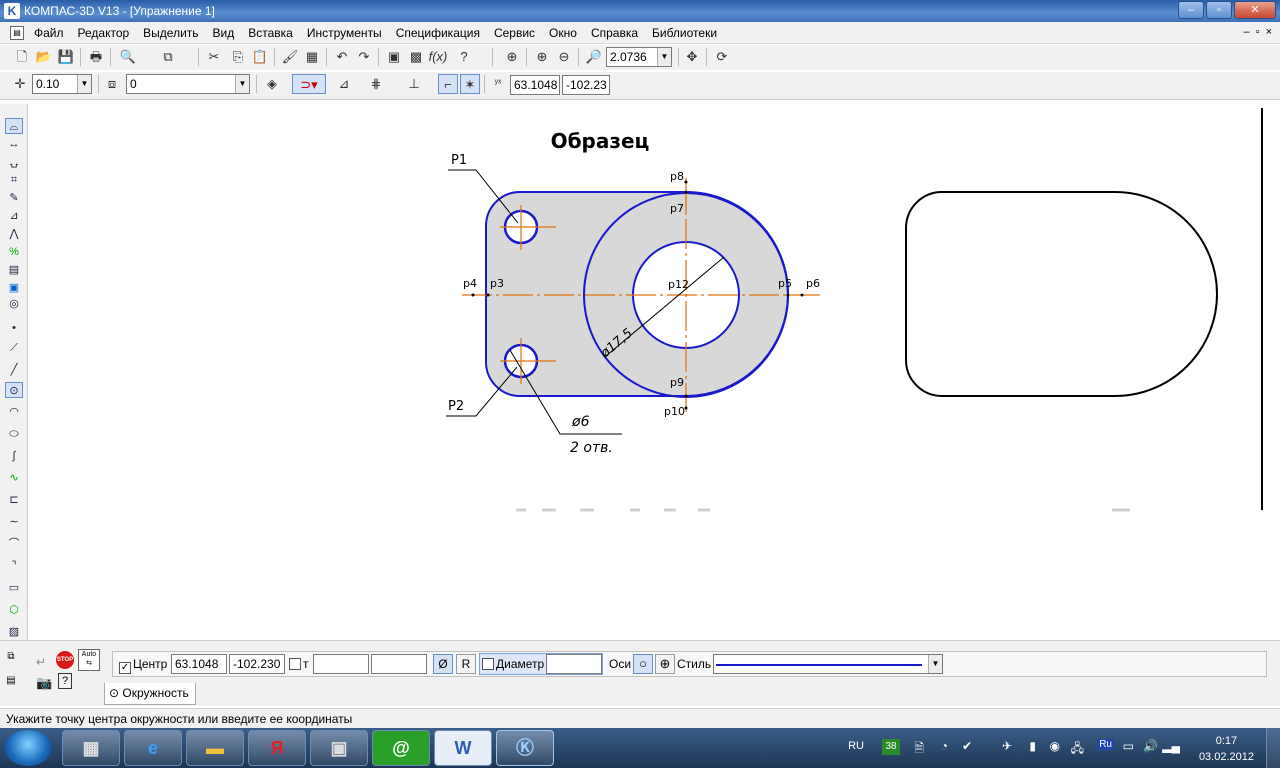  What do you see at coordinates (1171, 746) in the screenshot?
I see `signal-icon: ▂▄` at bounding box center [1171, 746].